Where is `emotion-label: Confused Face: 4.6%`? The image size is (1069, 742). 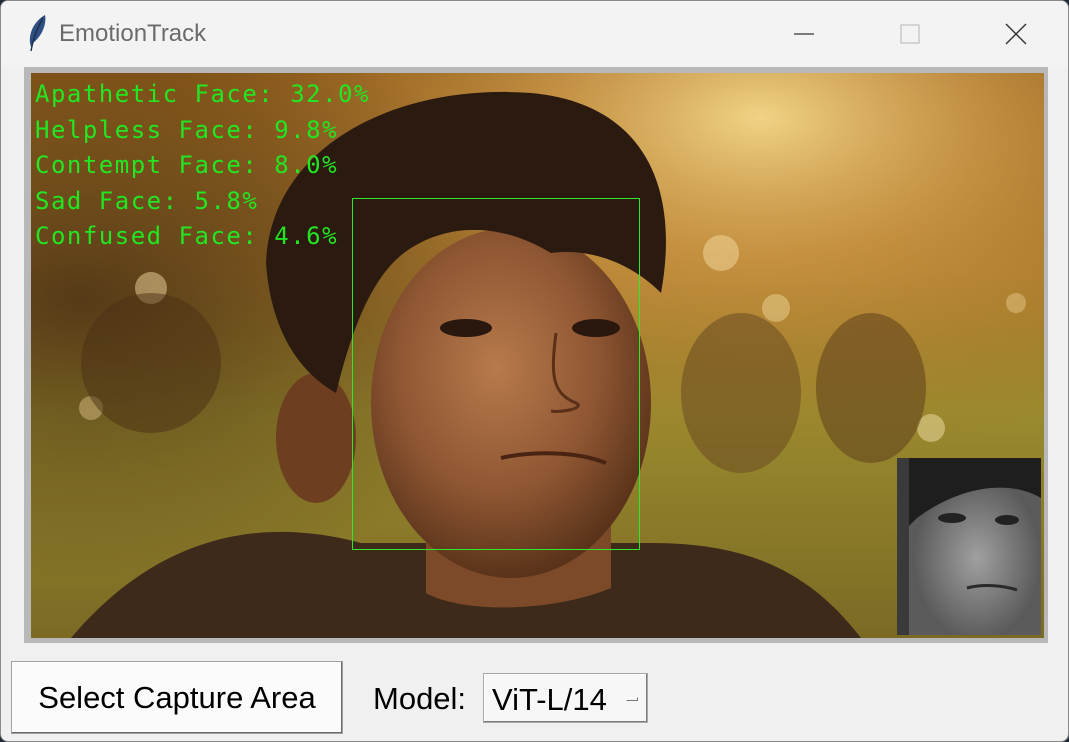 emotion-label: Confused Face: 4.6% is located at coordinates (187, 236).